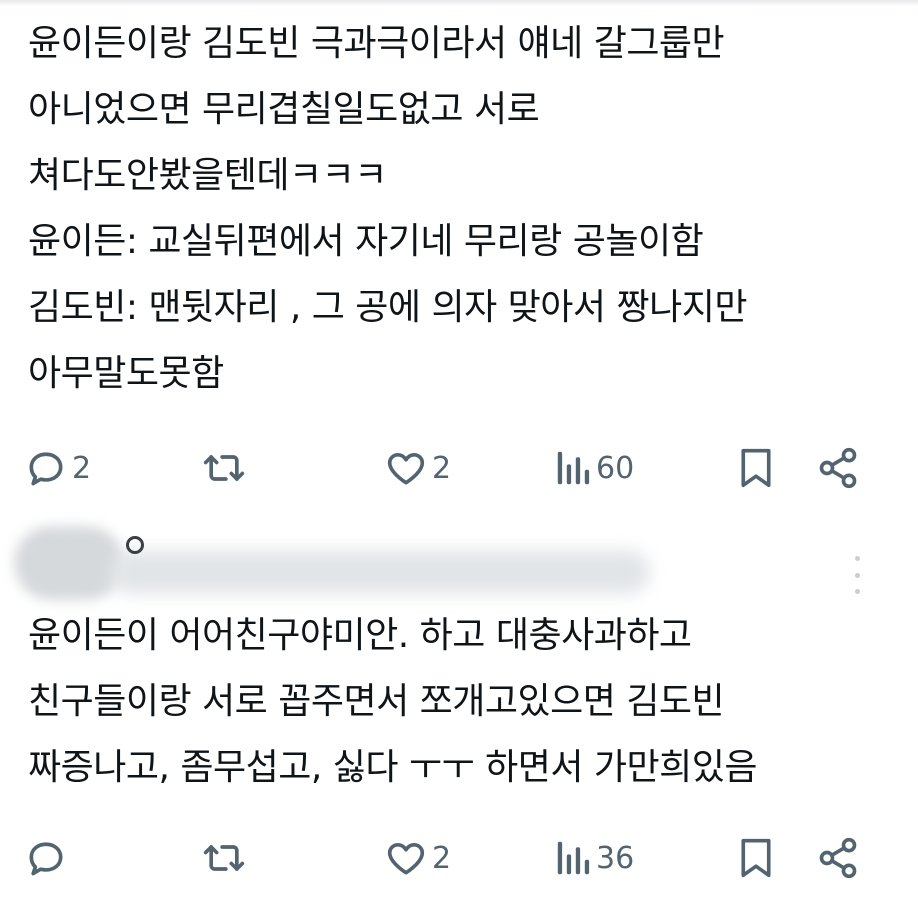  What do you see at coordinates (393, 767) in the screenshot?
I see `post-text-line: 짜증나고, 좀무섭고, 싫다 ㅜㅜ 하면서 가만희있음` at bounding box center [393, 767].